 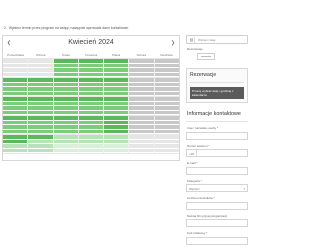 What do you see at coordinates (217, 223) in the screenshot?
I see `company-field` at bounding box center [217, 223].